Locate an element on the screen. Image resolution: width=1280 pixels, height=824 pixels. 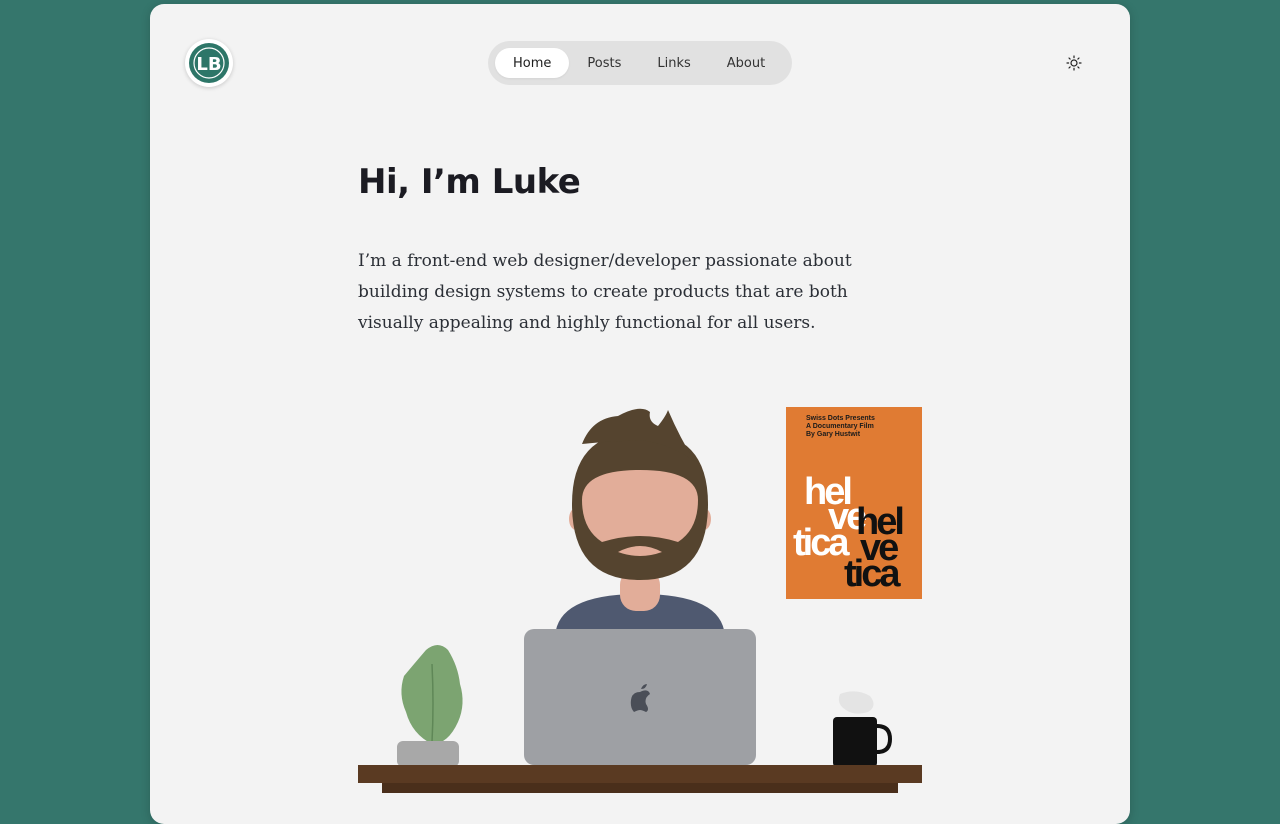
nav-item-about: About is located at coordinates (746, 63).